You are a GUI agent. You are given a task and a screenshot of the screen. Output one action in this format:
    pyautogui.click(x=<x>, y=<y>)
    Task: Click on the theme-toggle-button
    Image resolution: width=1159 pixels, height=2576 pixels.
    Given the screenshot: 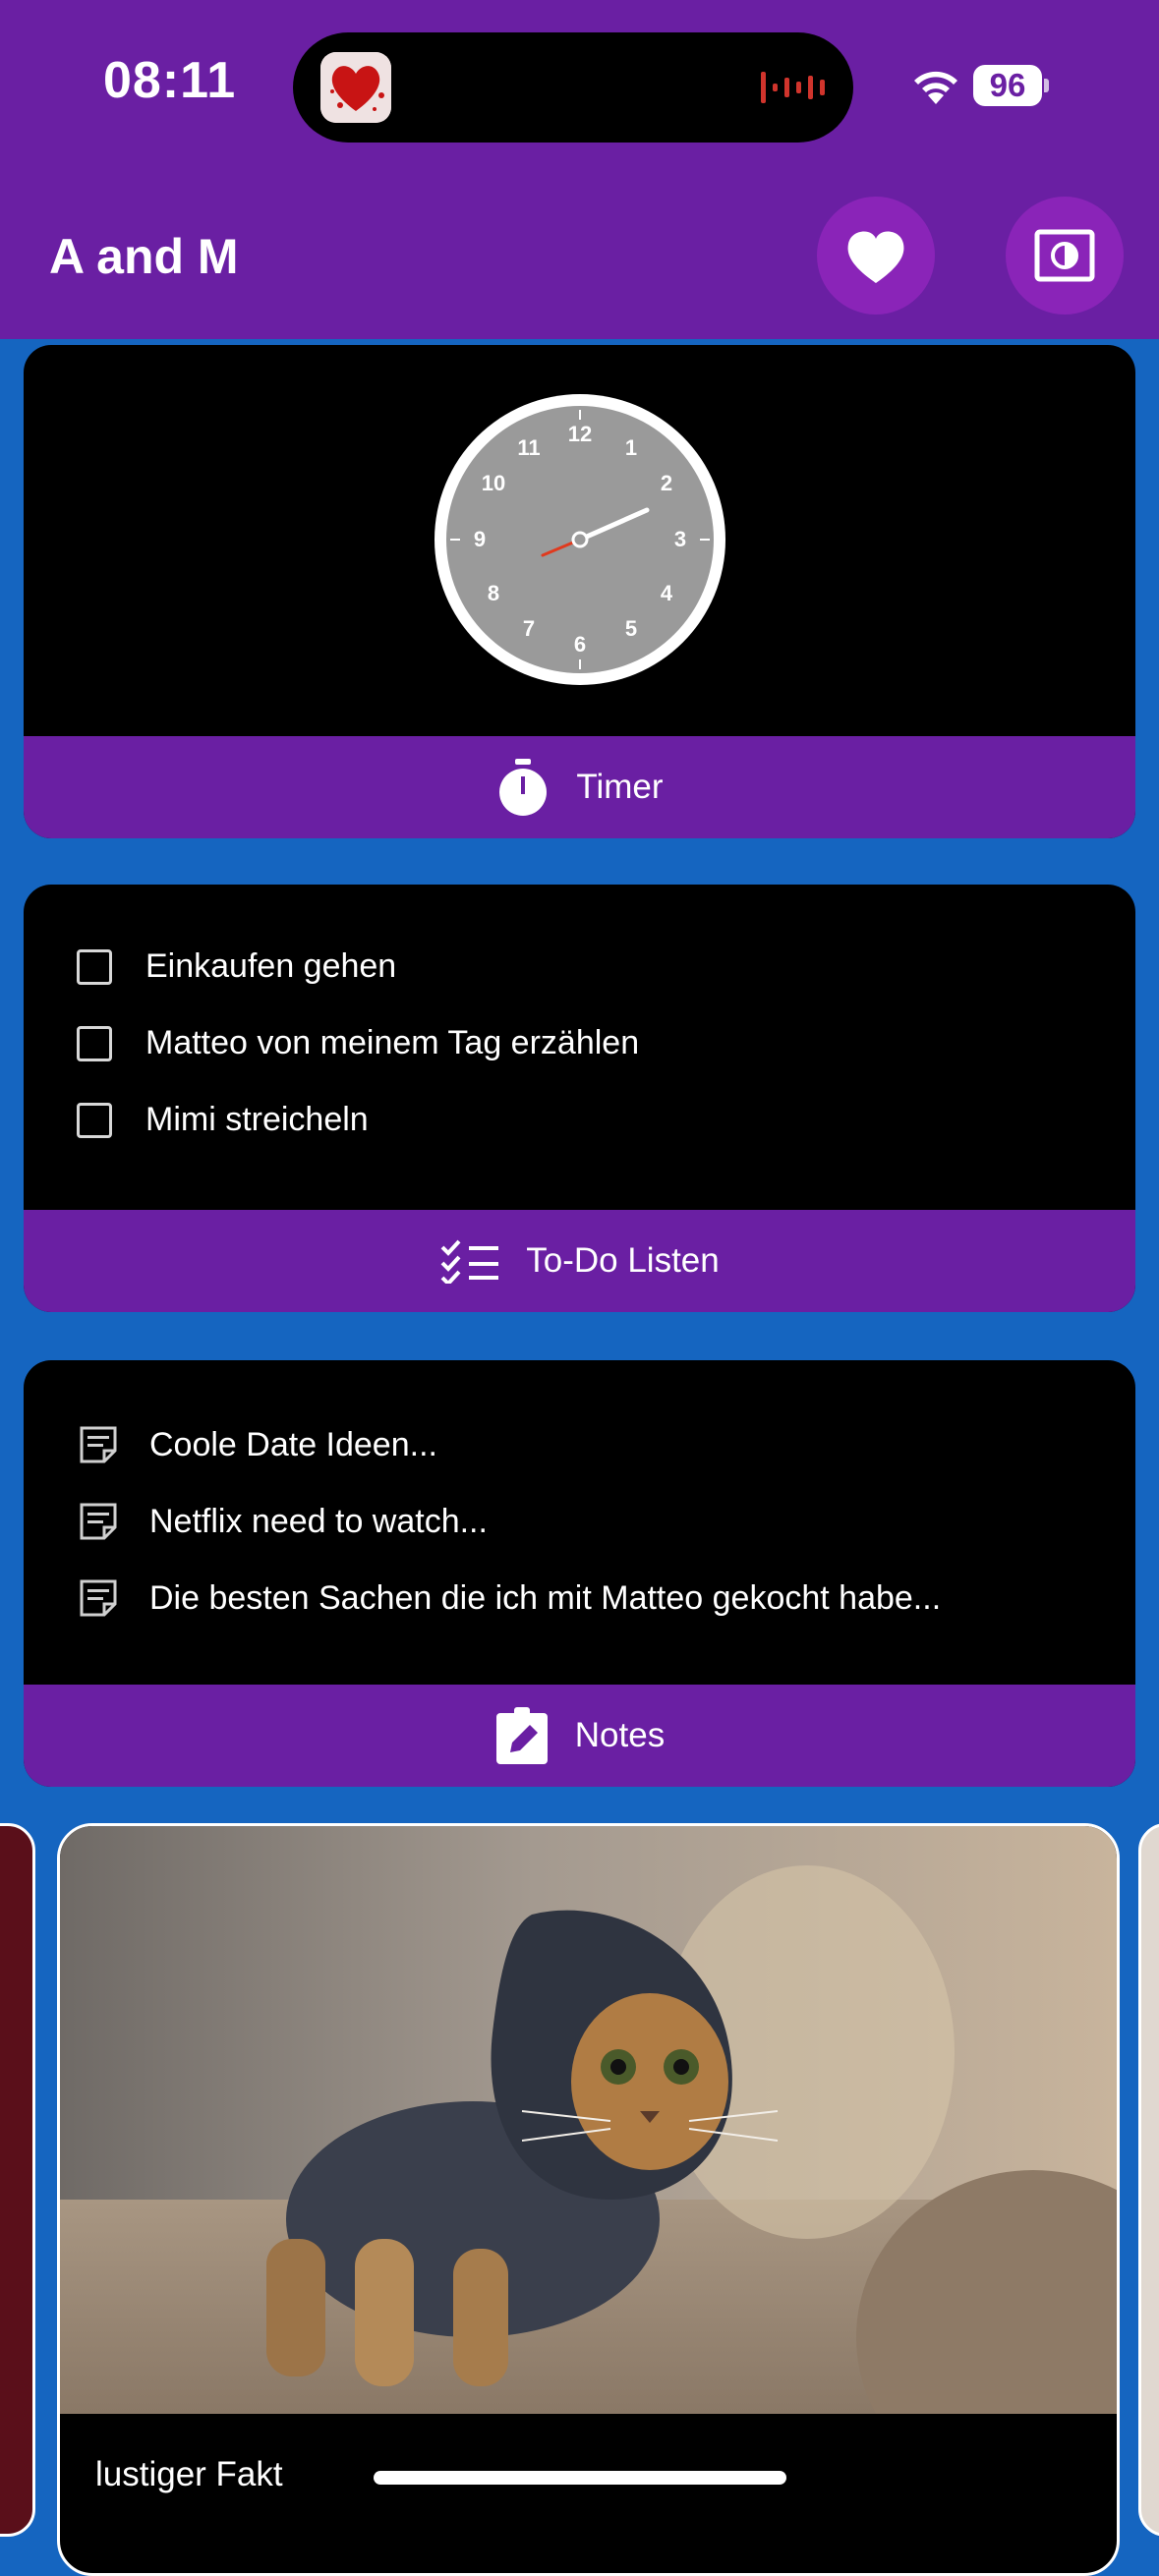 What is the action you would take?
    pyautogui.click(x=1065, y=256)
    